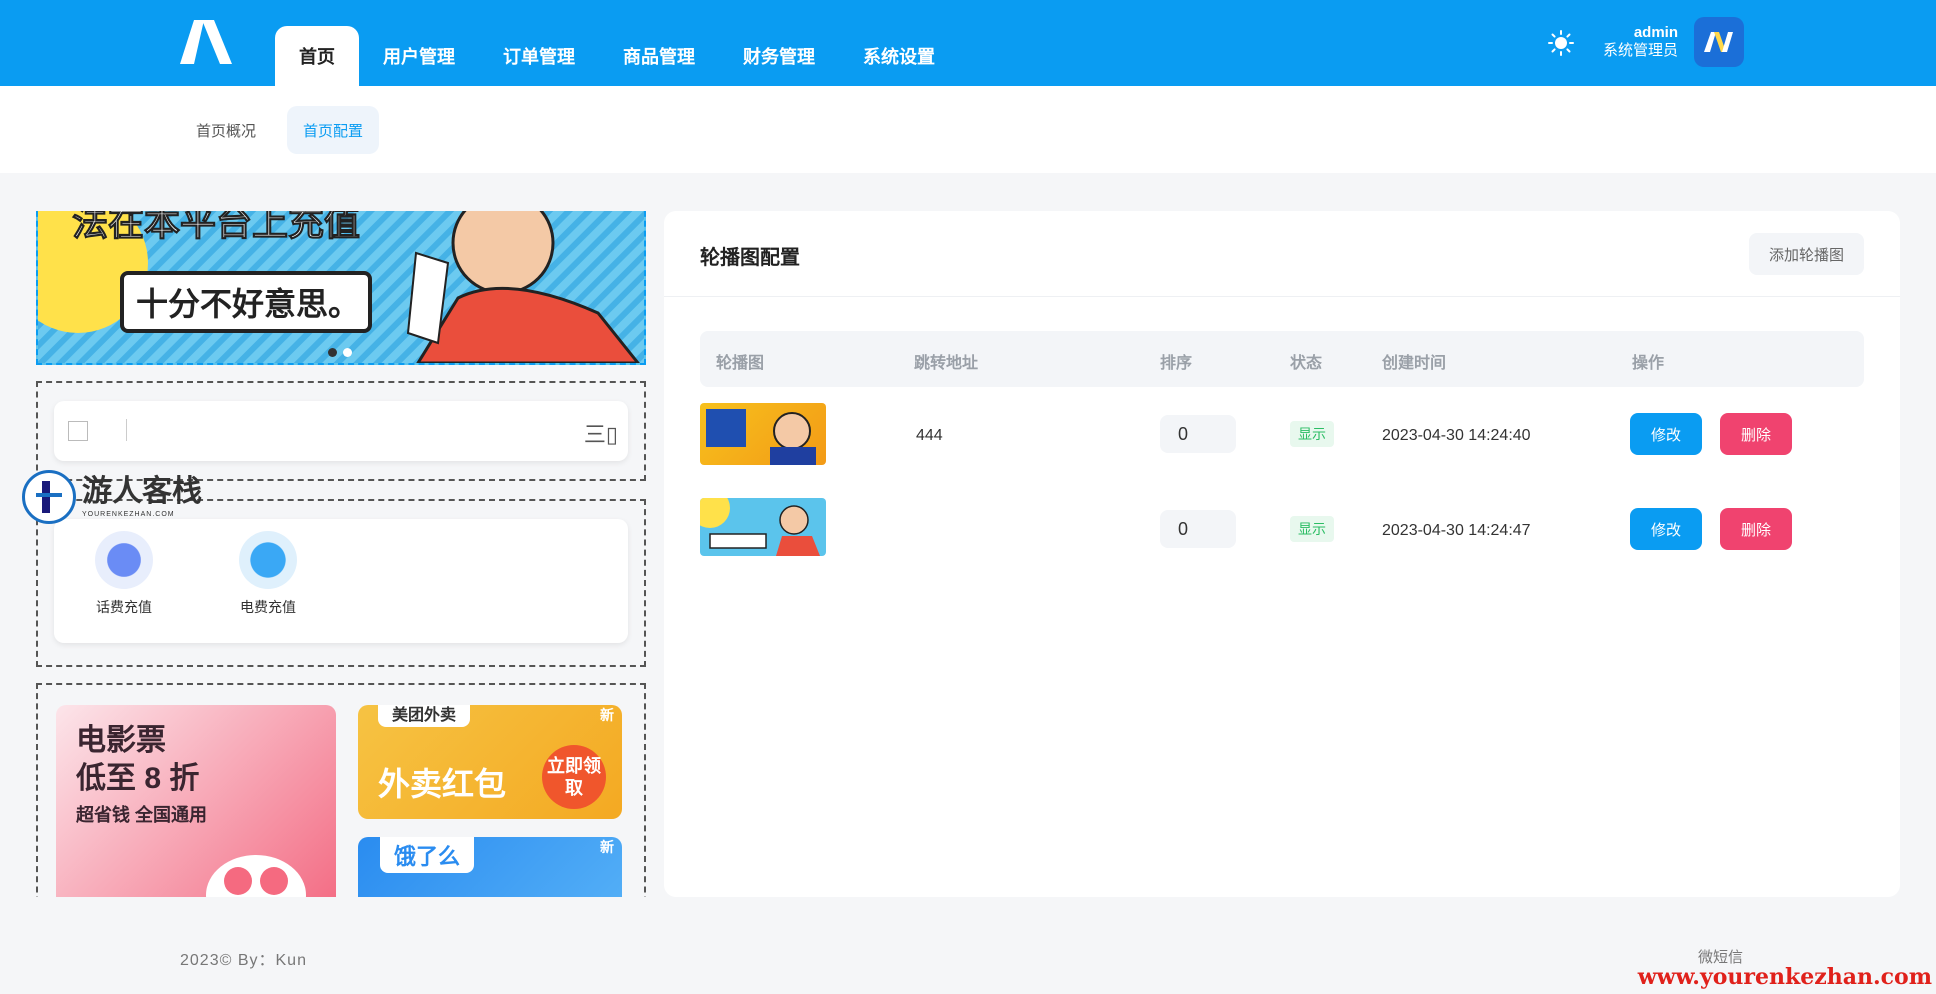  Describe the element at coordinates (574, 777) in the screenshot. I see `ad-food-cta: 立即领取` at that location.